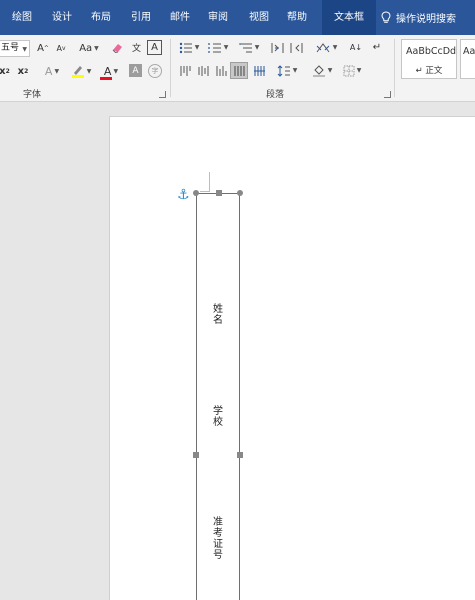  Describe the element at coordinates (326, 47) in the screenshot. I see `text-direction-button: ▼` at that location.